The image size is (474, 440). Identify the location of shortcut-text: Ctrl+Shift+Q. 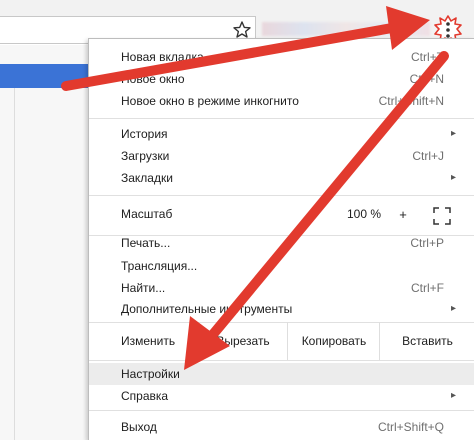
(410, 427).